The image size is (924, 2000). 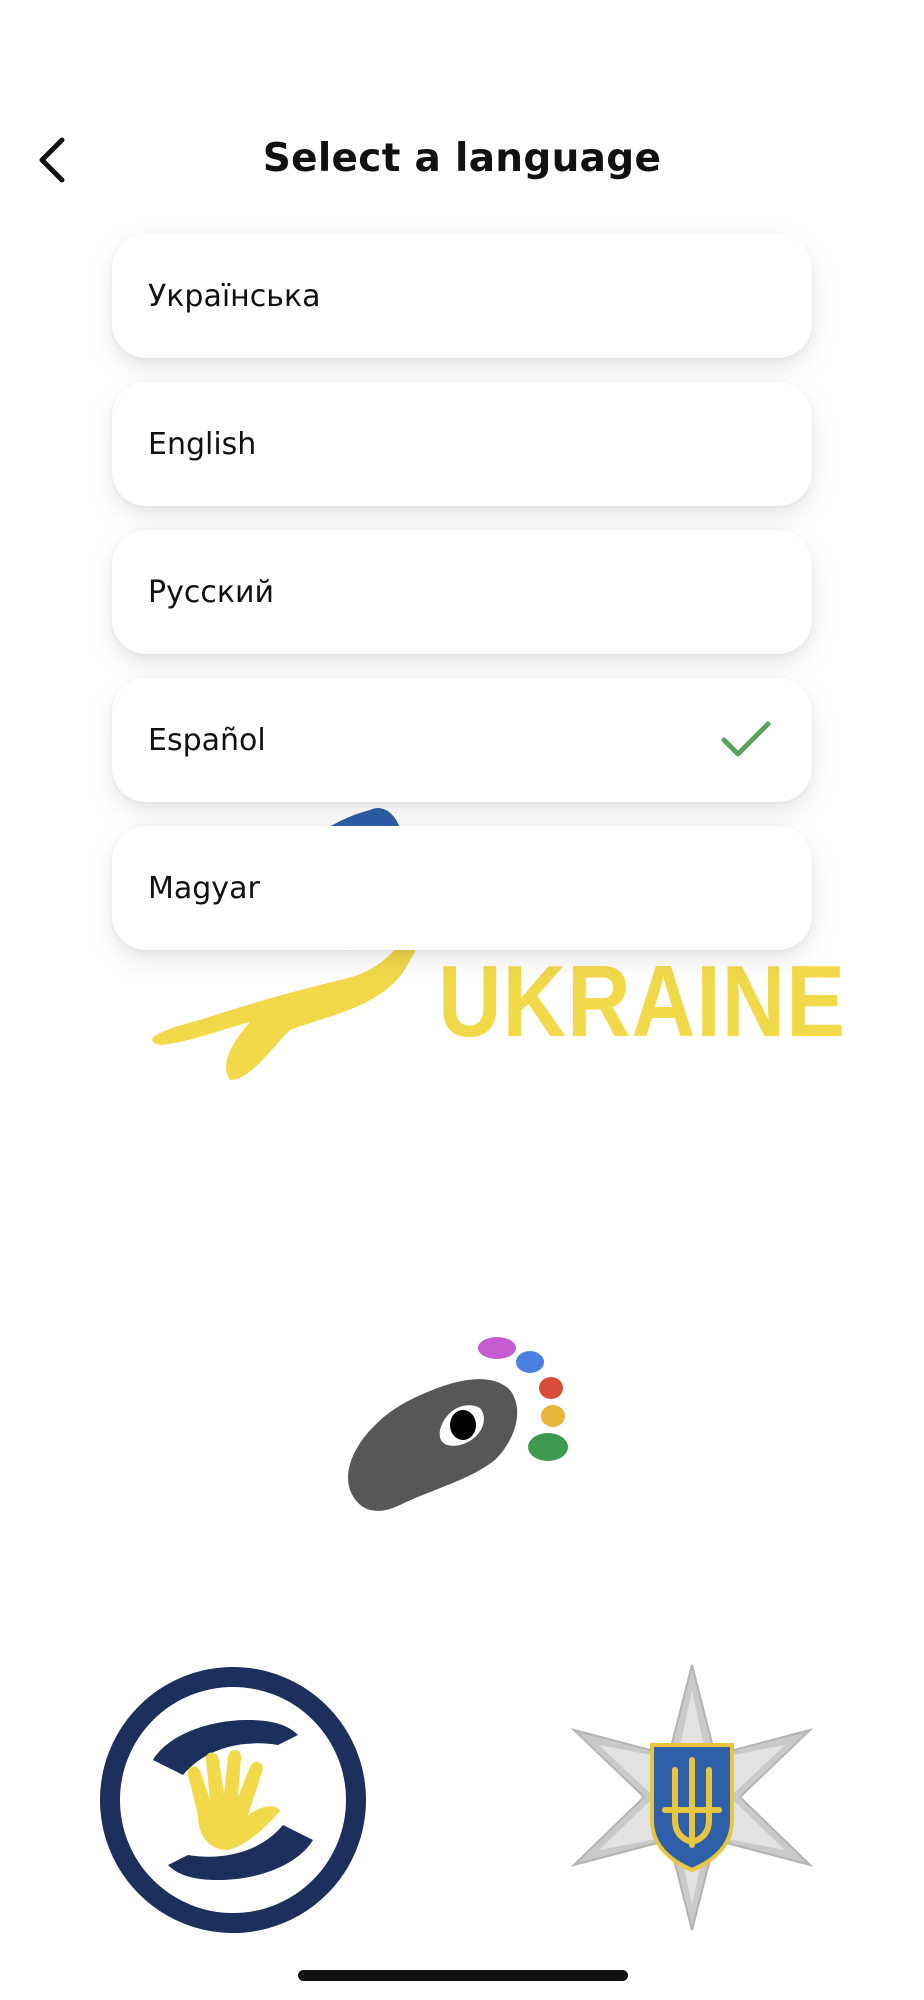 What do you see at coordinates (233, 1800) in the screenshot?
I see `child-protection-logo` at bounding box center [233, 1800].